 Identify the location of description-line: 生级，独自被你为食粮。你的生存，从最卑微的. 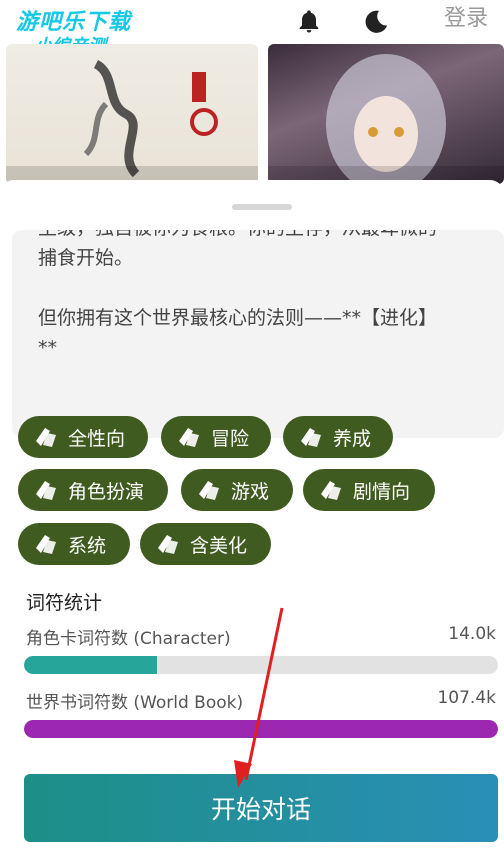
(263, 236).